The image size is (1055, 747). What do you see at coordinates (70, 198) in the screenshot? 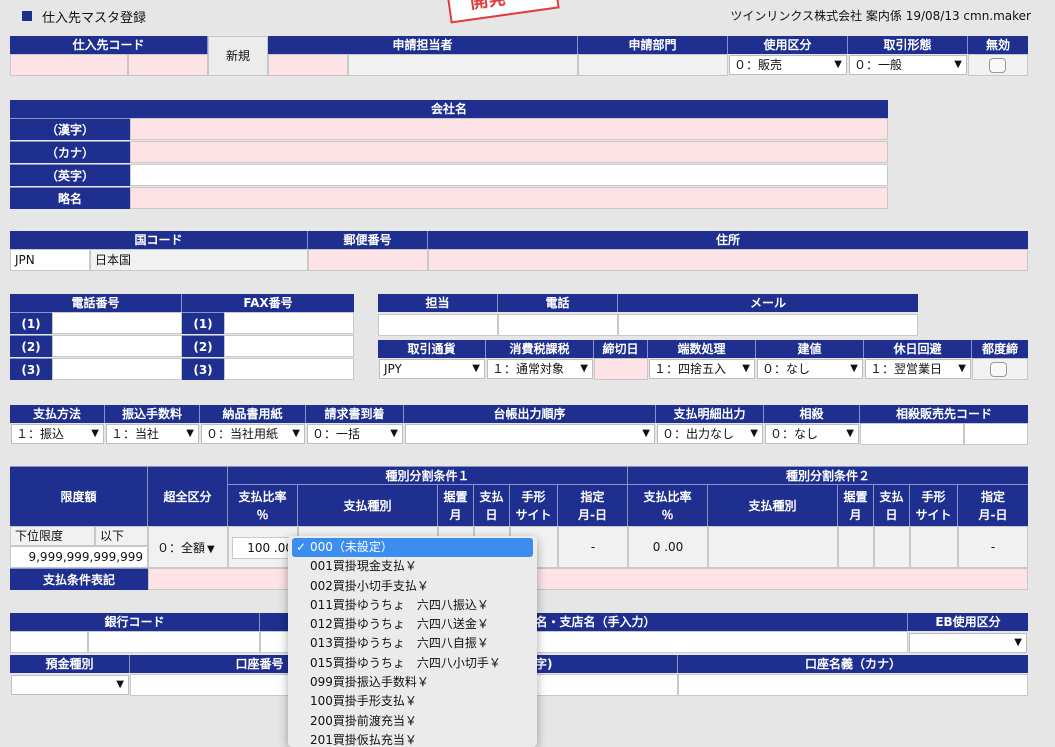
I see `label-short-name: 略名` at bounding box center [70, 198].